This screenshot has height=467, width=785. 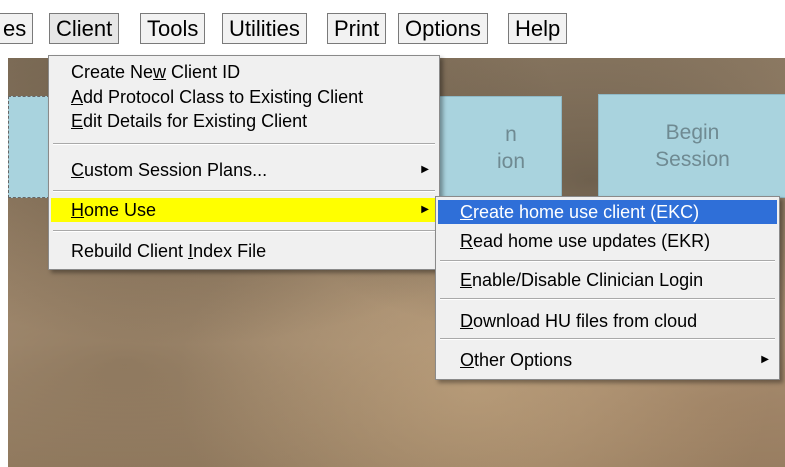 I want to click on menu-help: Help, so click(x=538, y=28).